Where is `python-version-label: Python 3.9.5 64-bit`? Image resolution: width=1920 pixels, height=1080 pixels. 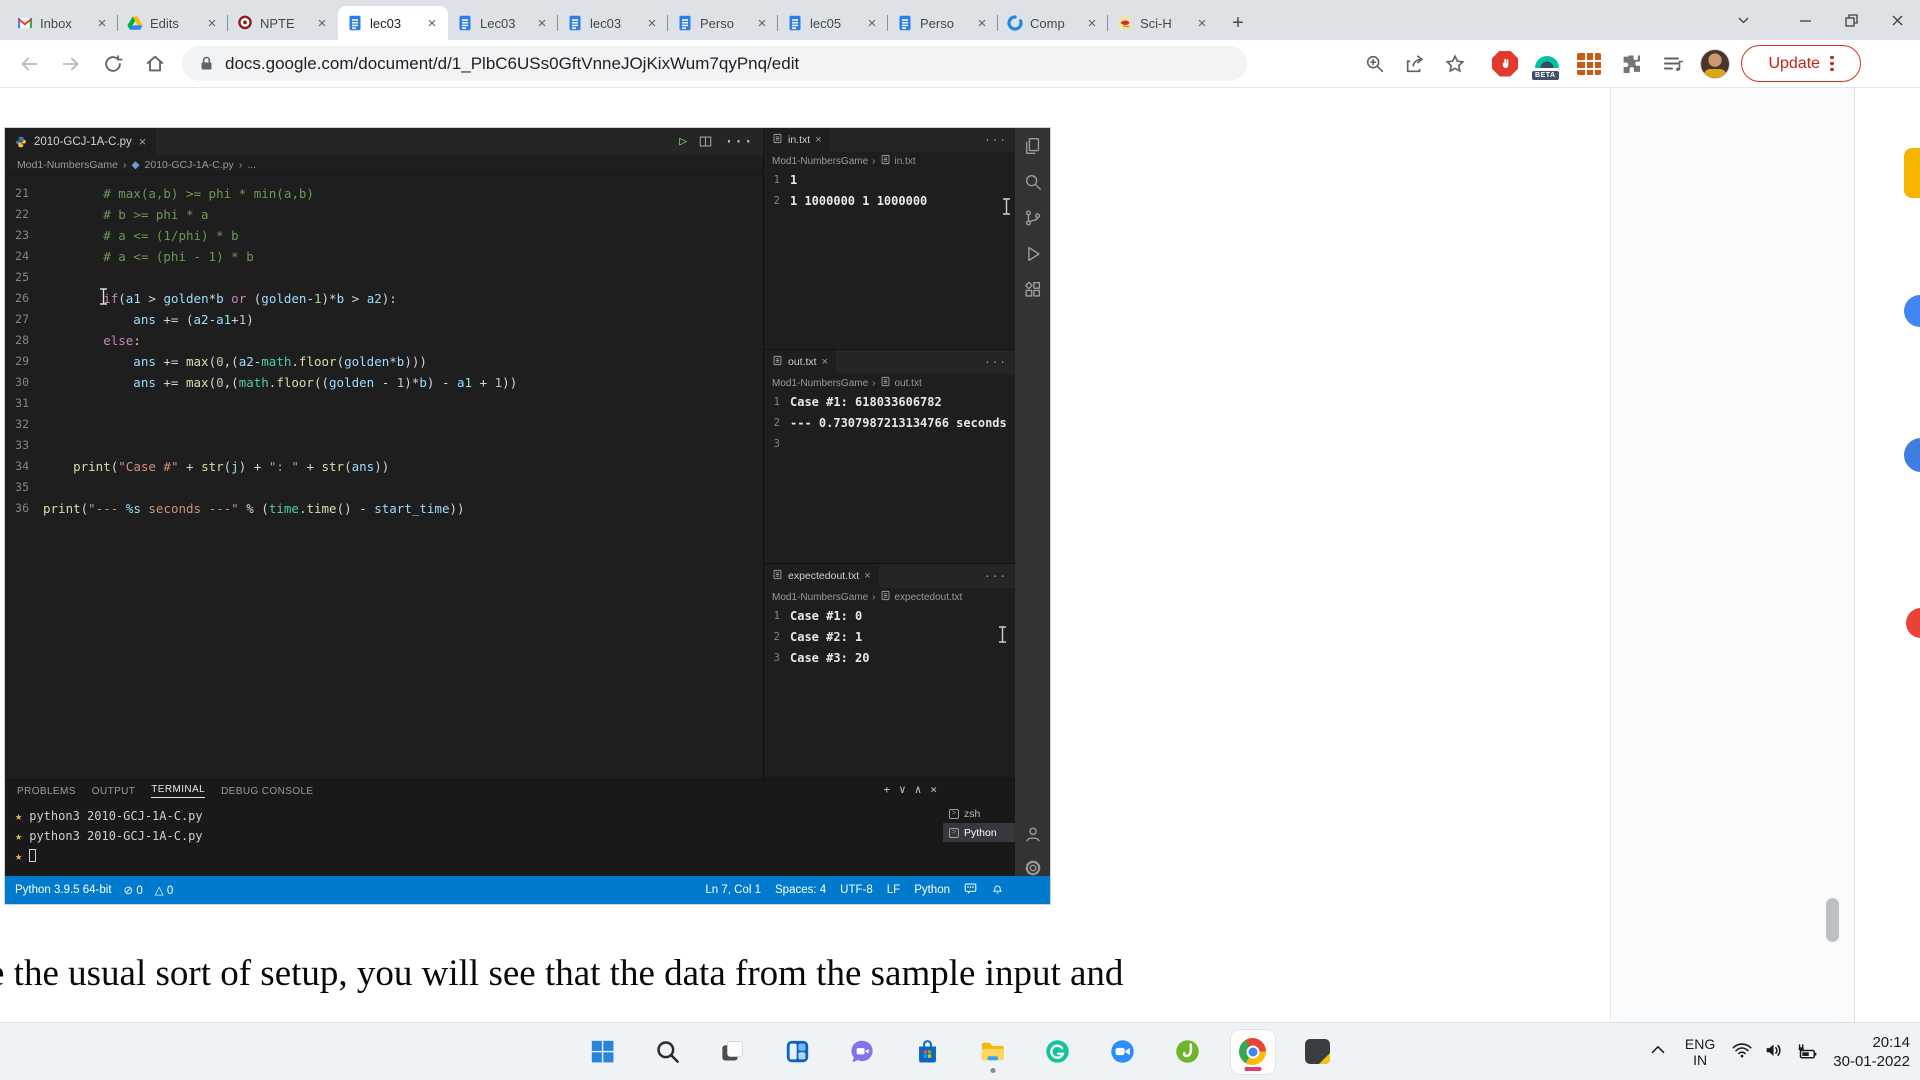
python-version-label: Python 3.9.5 64-bit is located at coordinates (63, 890).